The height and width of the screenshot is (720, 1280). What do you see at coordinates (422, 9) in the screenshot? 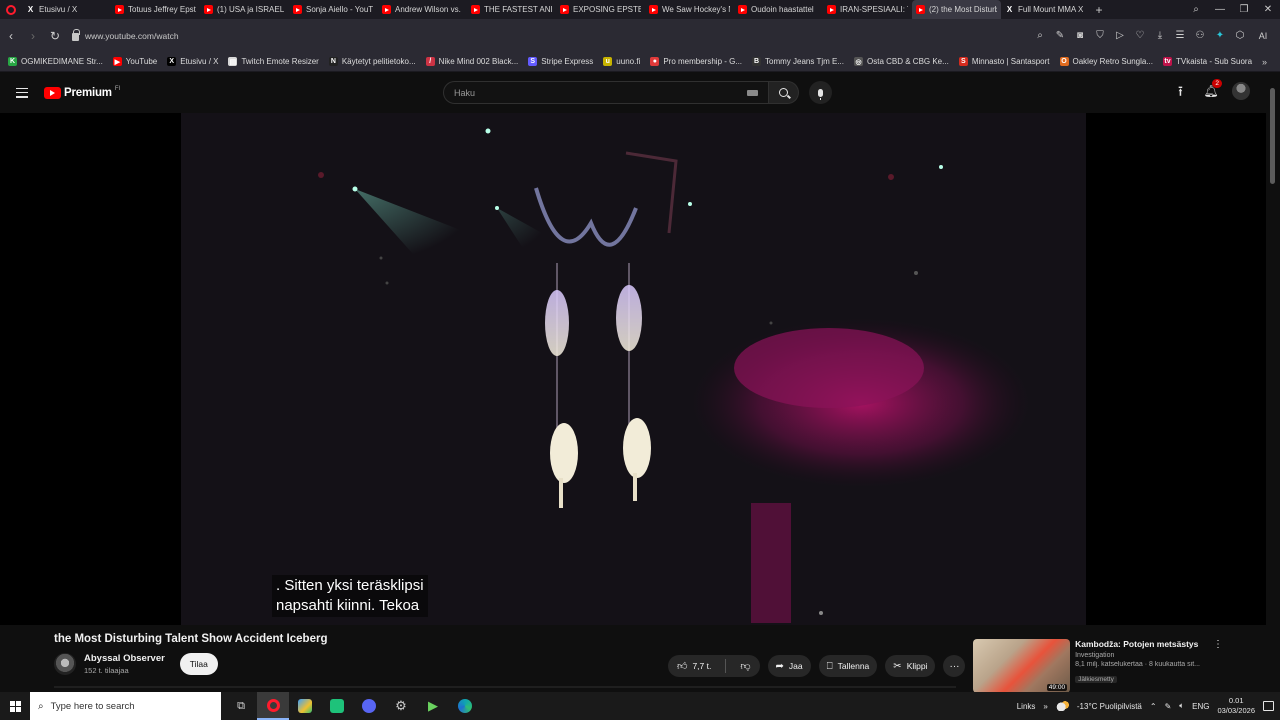
I see `browser-tab: Andrew Wilson vs.` at bounding box center [422, 9].